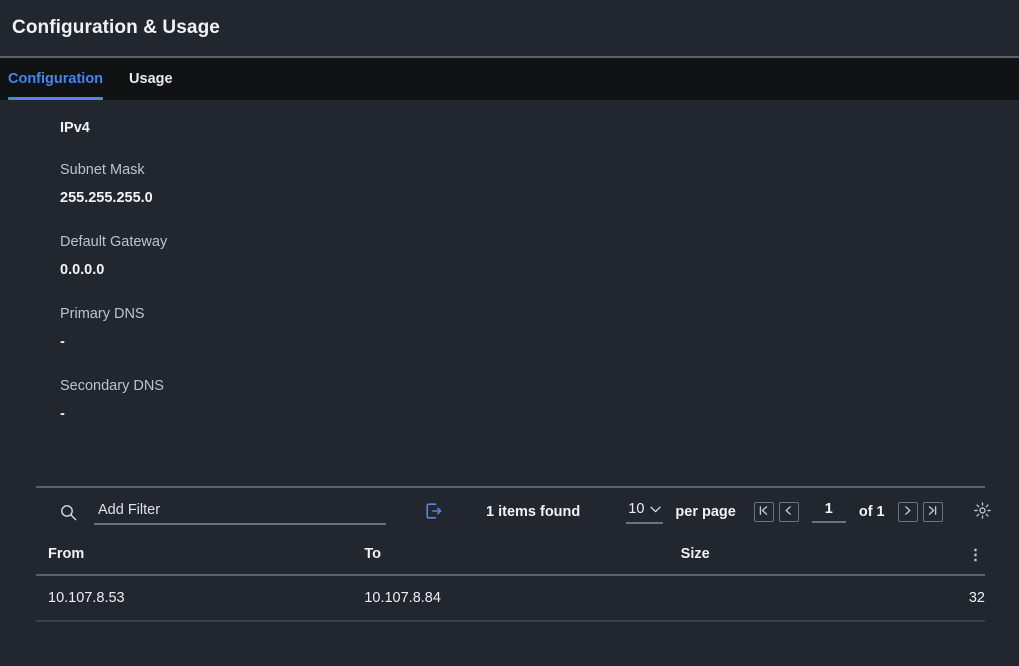 Image resolution: width=1019 pixels, height=666 pixels. I want to click on field-label-secondary-dns: Secondary DNS, so click(112, 386).